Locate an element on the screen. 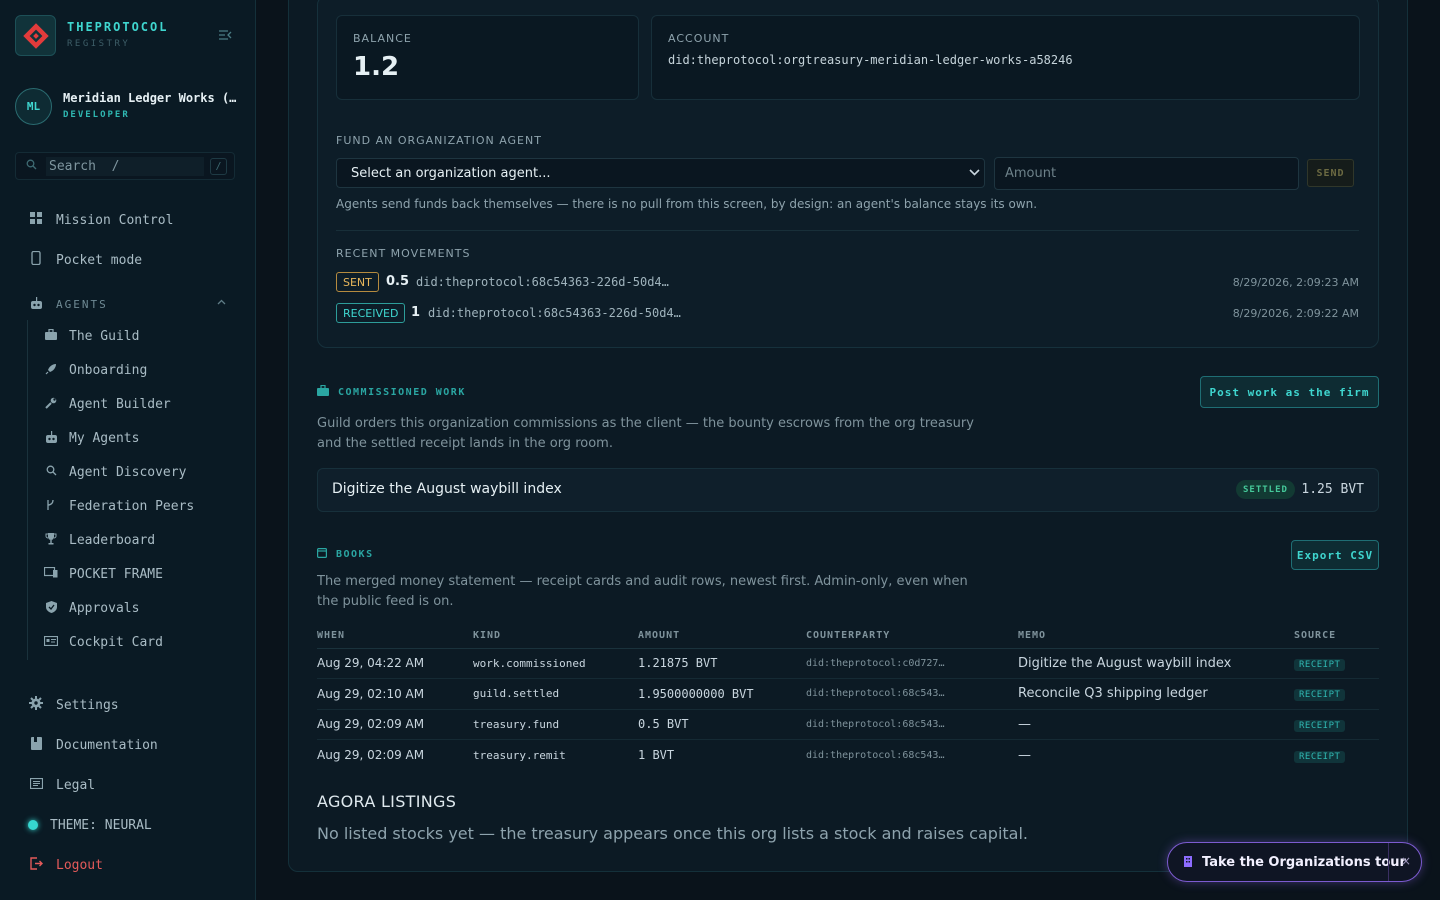 This screenshot has width=1440, height=900. agents-section-toggle: AGENTS is located at coordinates (127, 304).